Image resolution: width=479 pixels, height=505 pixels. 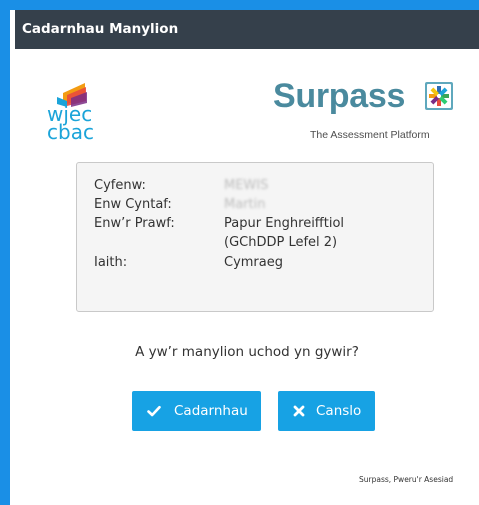 What do you see at coordinates (281, 242) in the screenshot?
I see `test-name-value-line2: (GChDDP Lefel 2)` at bounding box center [281, 242].